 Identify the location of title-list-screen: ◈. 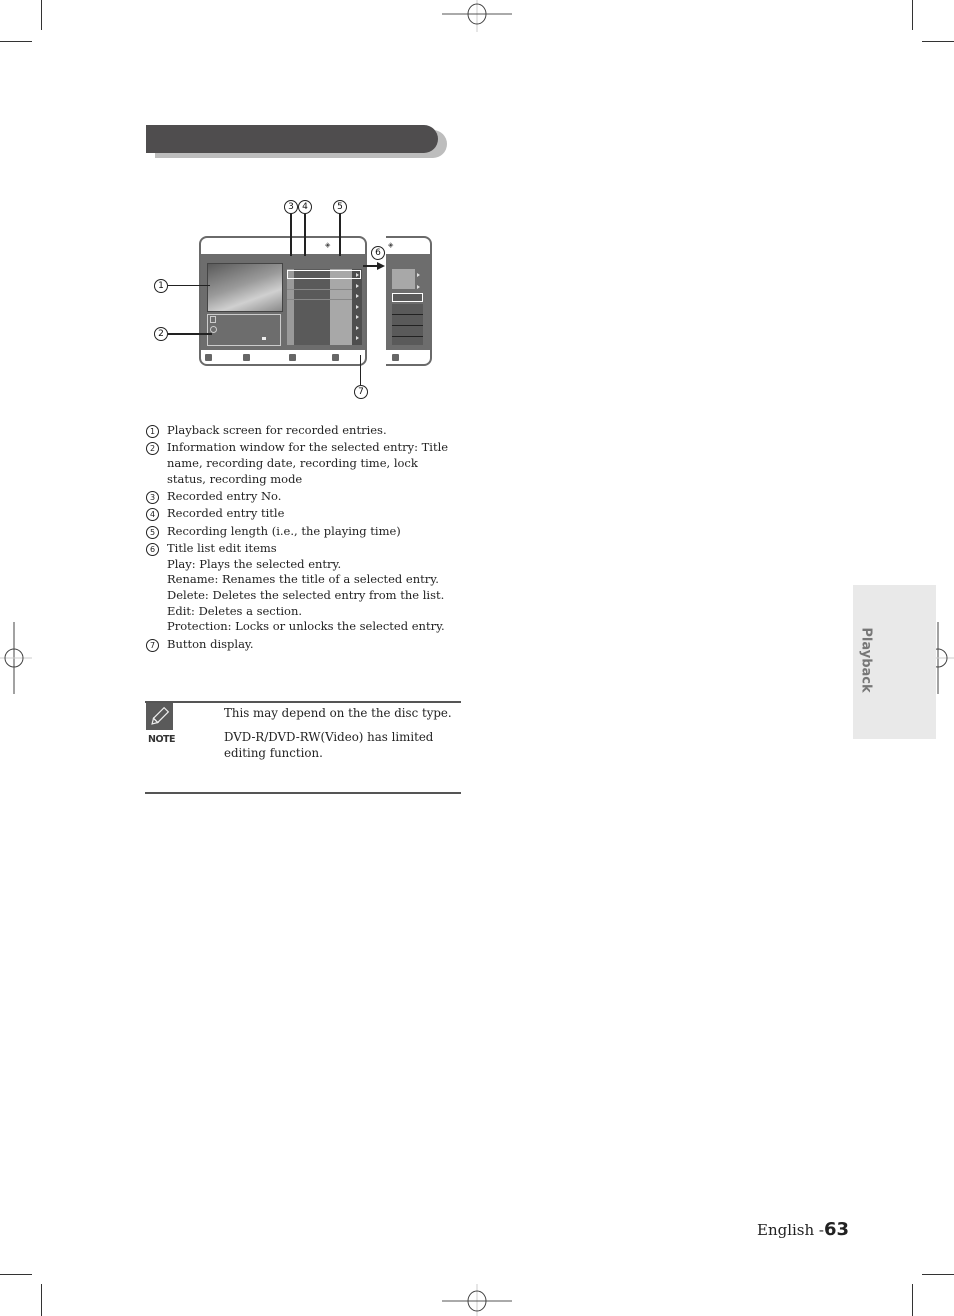
(283, 301).